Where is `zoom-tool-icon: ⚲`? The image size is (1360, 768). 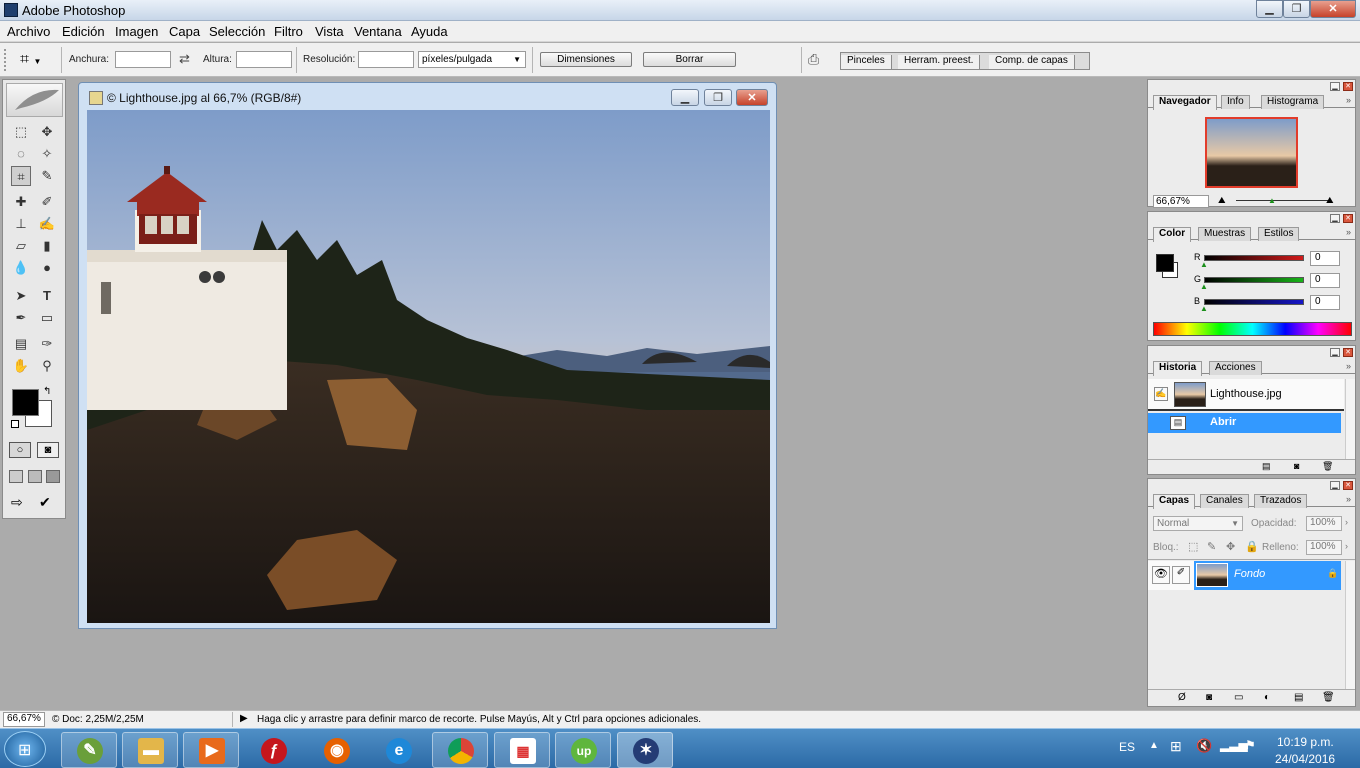 zoom-tool-icon: ⚲ is located at coordinates (47, 366).